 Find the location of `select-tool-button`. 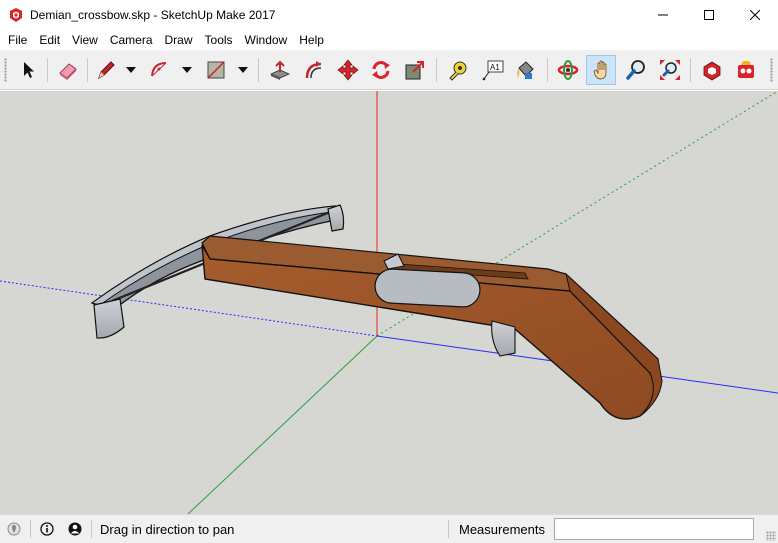

select-tool-button is located at coordinates (28, 70).